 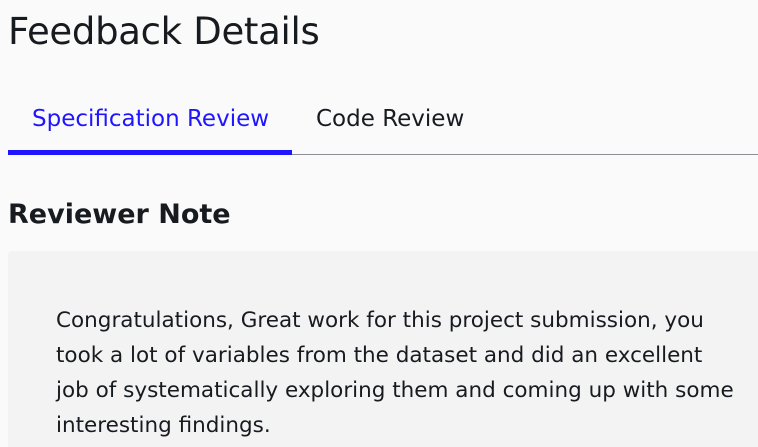 I want to click on tab-specification-review: Specification Review, so click(x=150, y=120).